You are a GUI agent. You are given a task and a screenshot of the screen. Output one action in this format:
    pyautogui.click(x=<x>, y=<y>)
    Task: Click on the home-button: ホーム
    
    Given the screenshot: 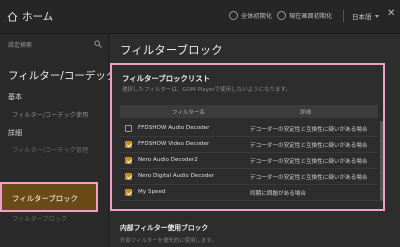 What is the action you would take?
    pyautogui.click(x=30, y=16)
    